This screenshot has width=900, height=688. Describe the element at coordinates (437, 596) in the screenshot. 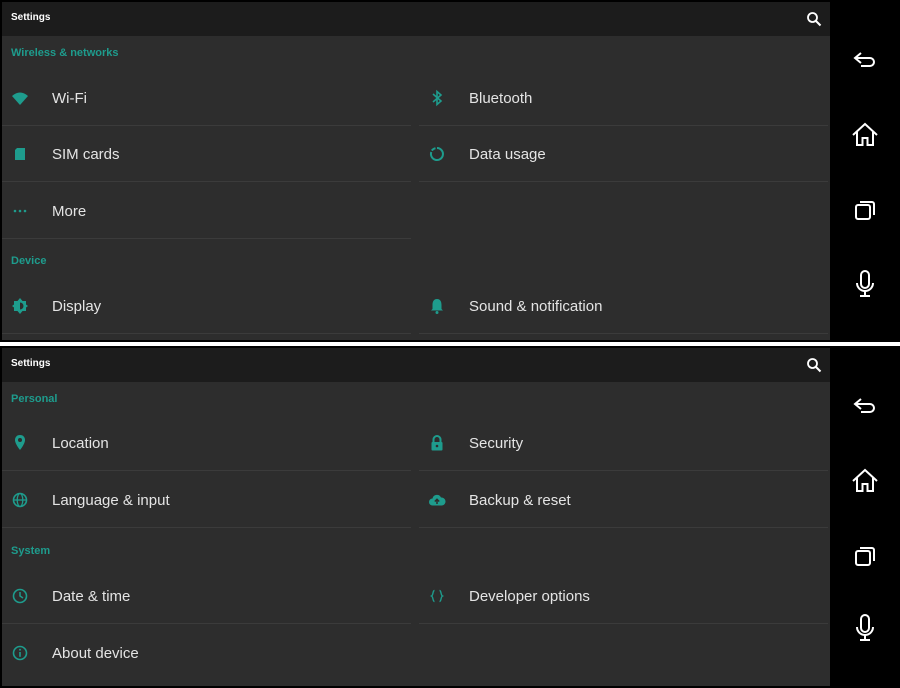

I see `braces-icon` at that location.